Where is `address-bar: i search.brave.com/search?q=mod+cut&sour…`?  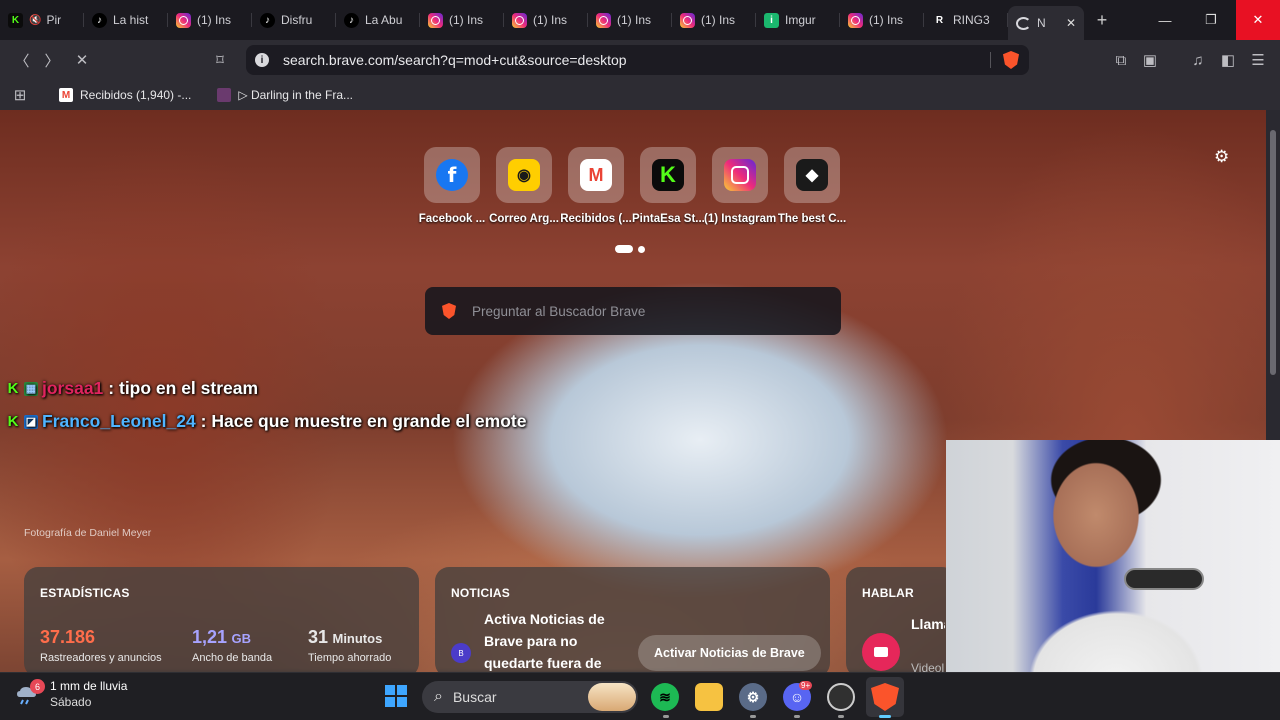
address-bar: i search.brave.com/search?q=mod+cut&sour… is located at coordinates (637, 60).